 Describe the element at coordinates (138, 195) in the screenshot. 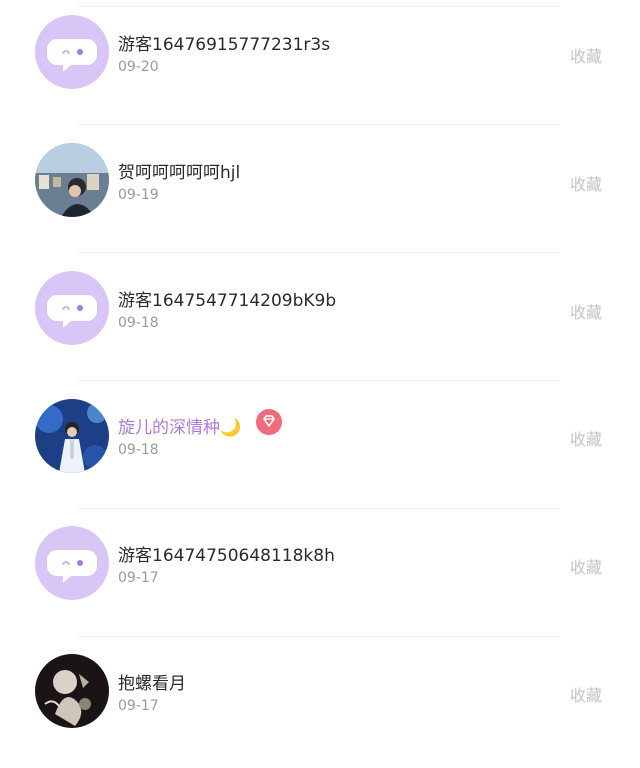

I see `visit-date: 09-19` at that location.